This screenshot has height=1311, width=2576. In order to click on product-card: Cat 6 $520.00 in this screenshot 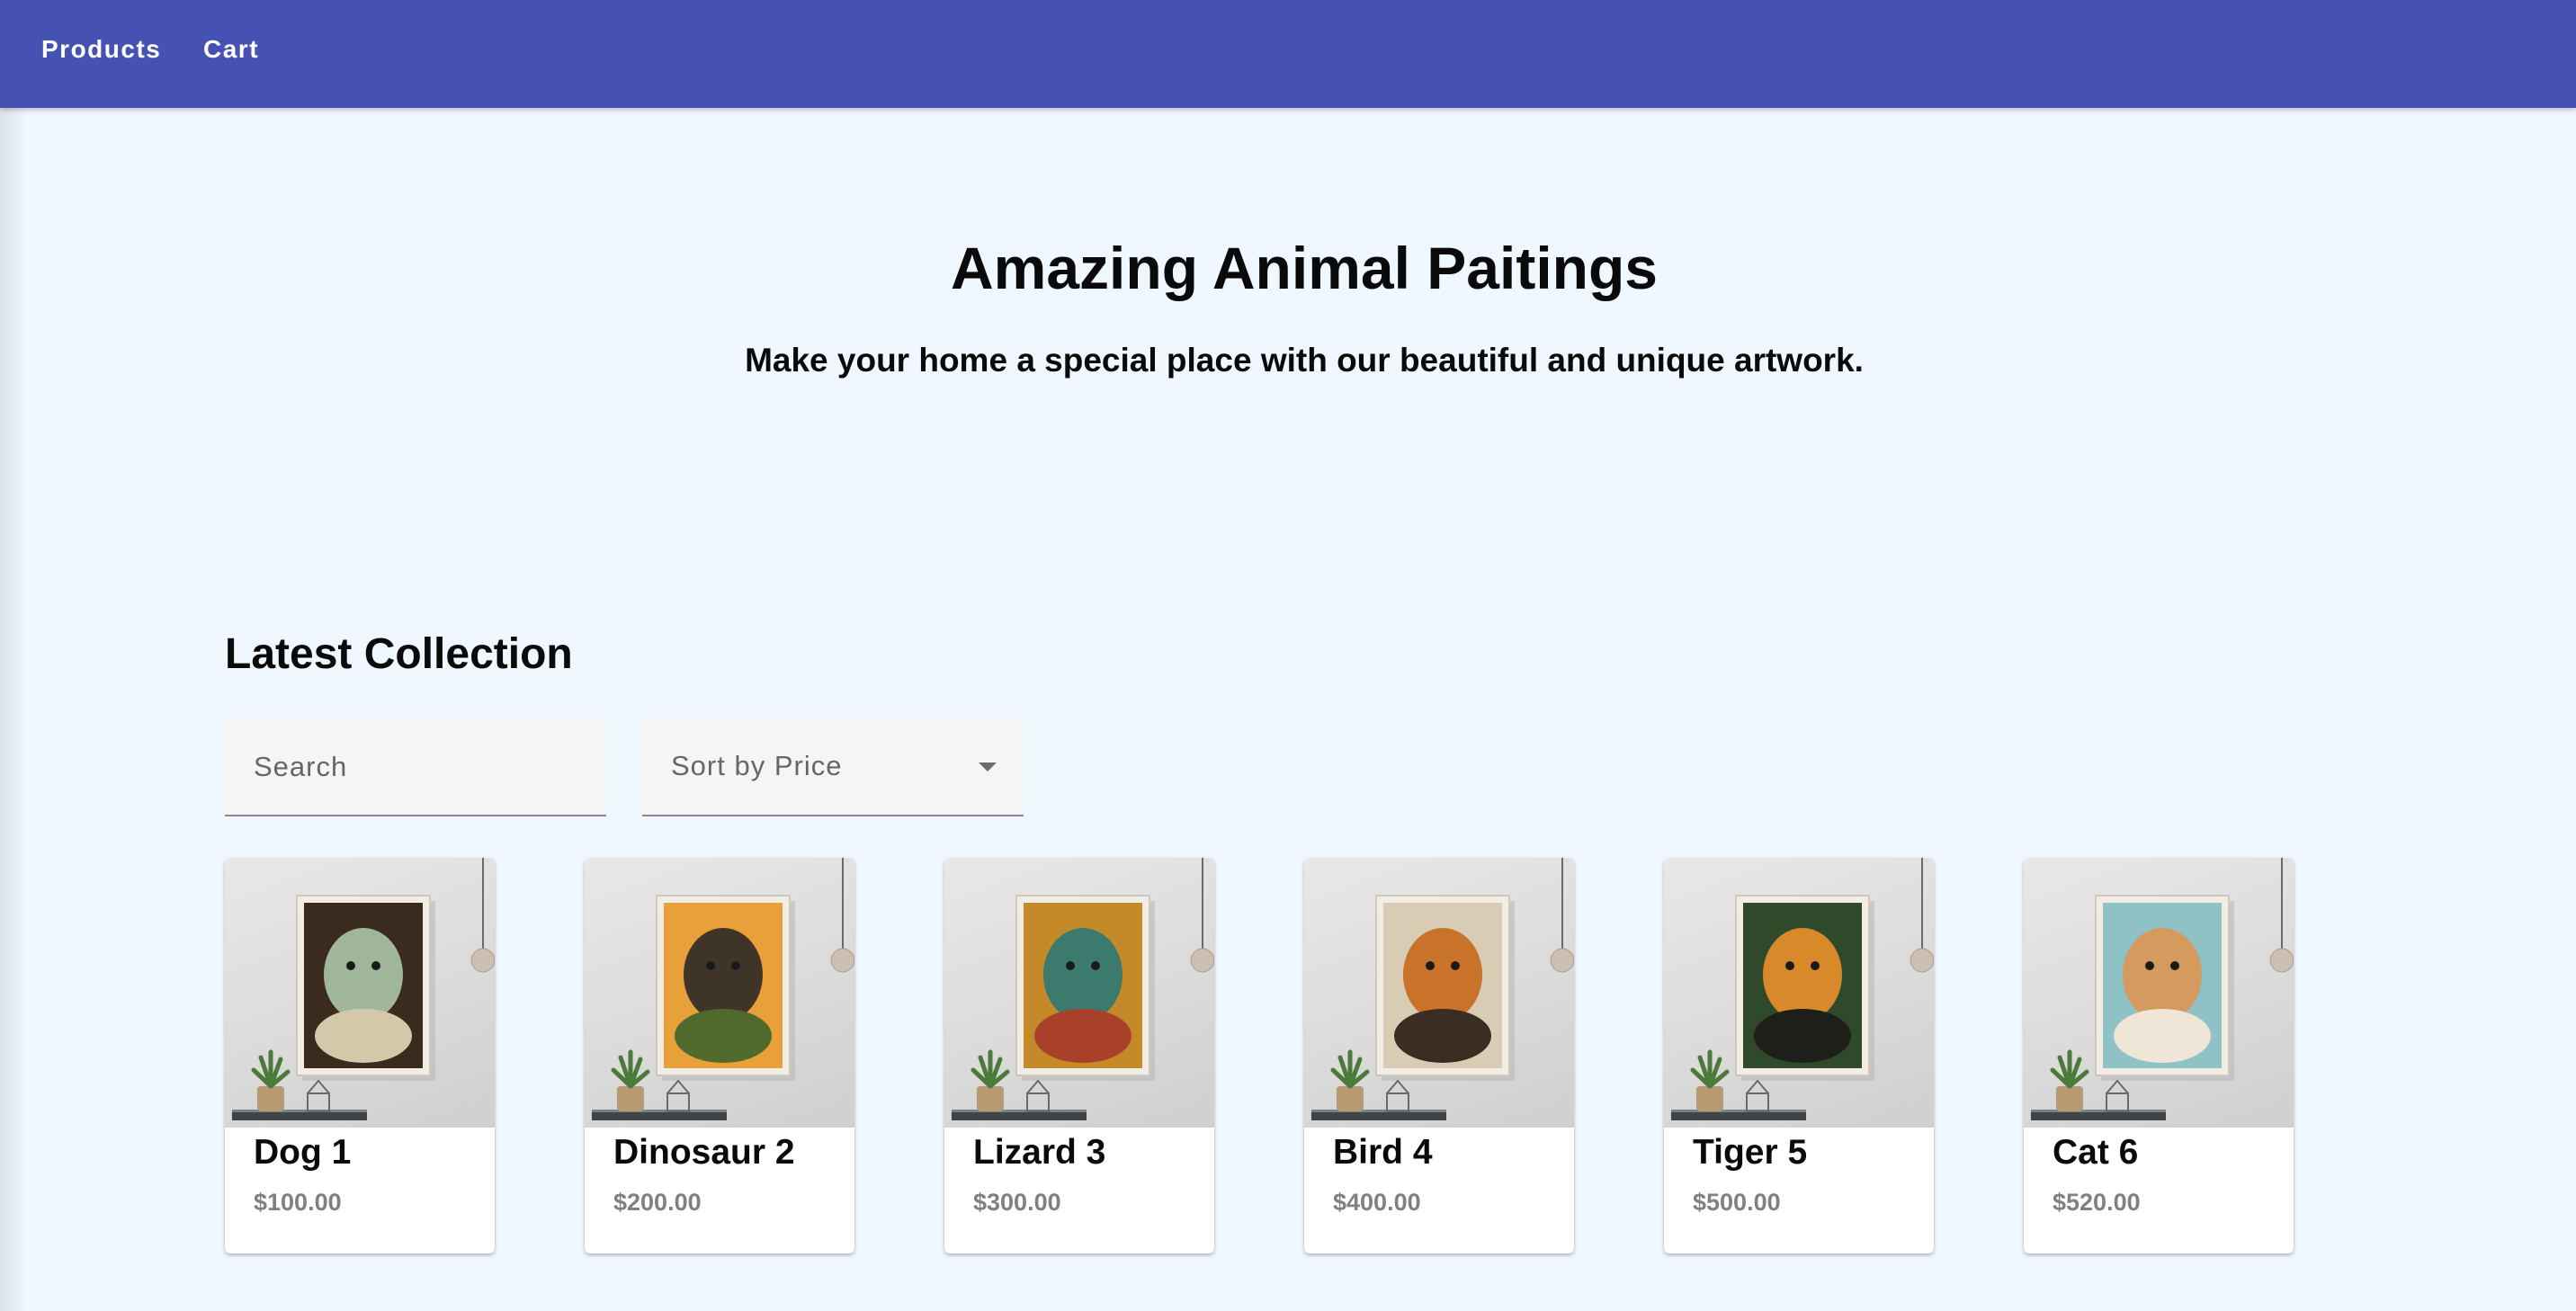, I will do `click(2159, 1055)`.